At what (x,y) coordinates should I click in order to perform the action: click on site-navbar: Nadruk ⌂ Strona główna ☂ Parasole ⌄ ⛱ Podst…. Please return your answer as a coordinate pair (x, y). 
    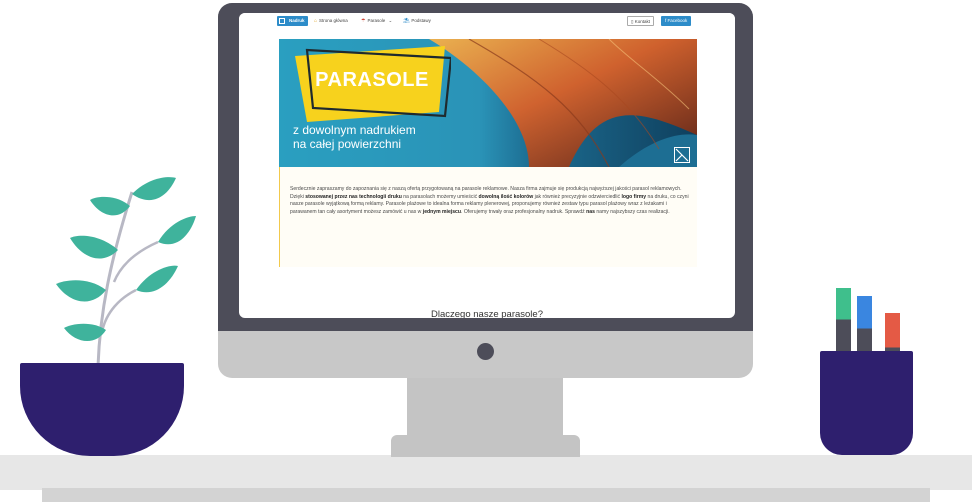
    Looking at the image, I should click on (487, 21).